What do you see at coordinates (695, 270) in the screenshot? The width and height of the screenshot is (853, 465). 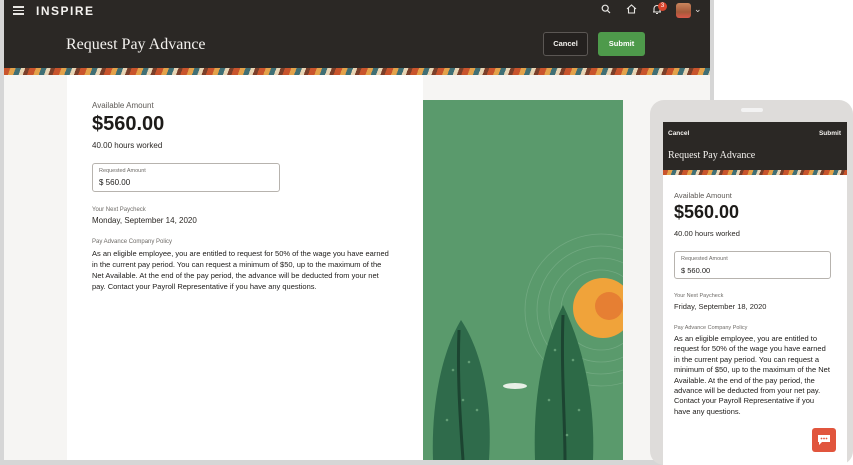 I see `mobile-requested-input: $ 560.00` at bounding box center [695, 270].